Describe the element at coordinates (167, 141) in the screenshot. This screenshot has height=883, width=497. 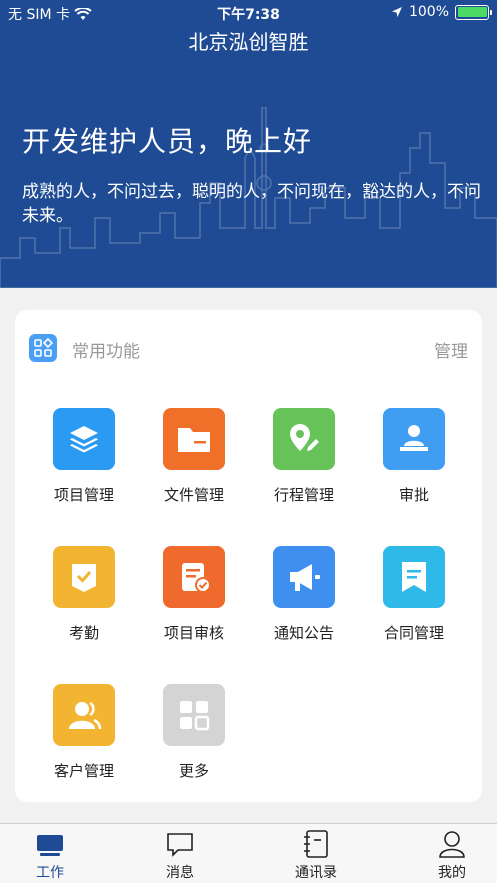
I see `greeting-text: 开发维护人员，晚上好` at that location.